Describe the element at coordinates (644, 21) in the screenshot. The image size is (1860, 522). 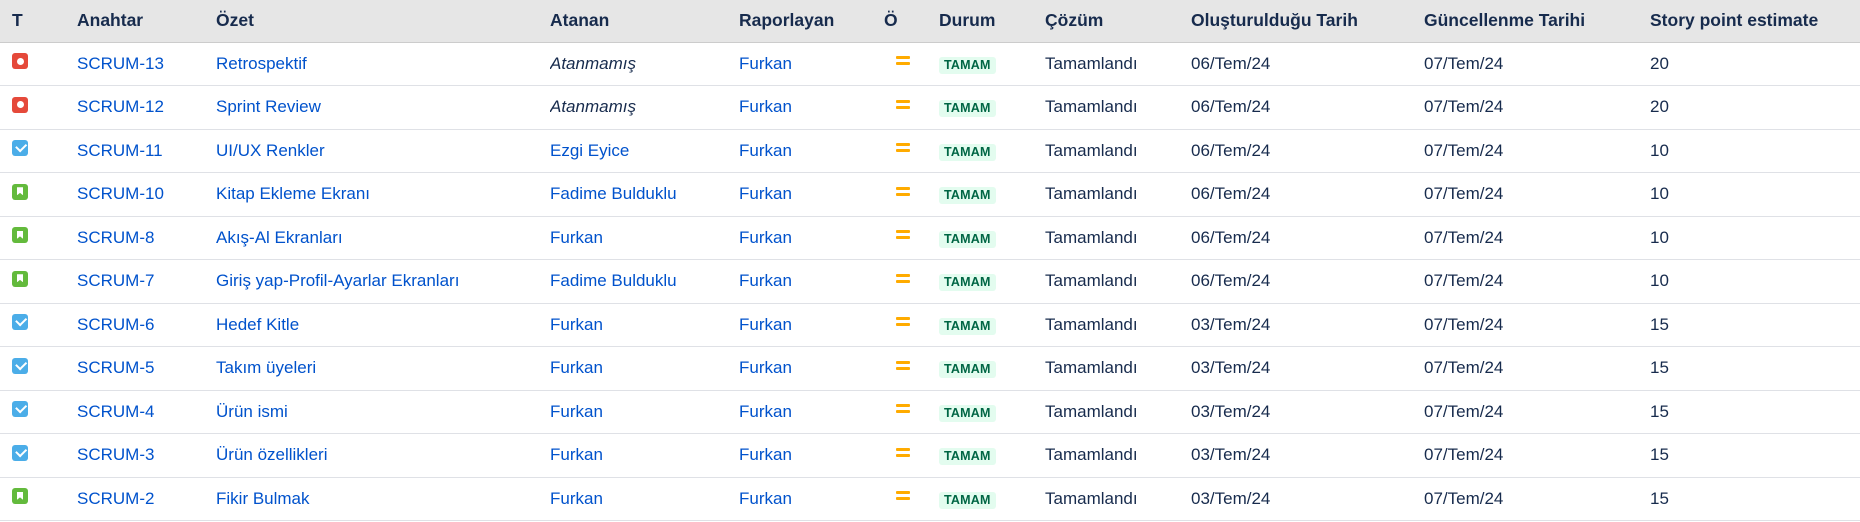
I see `column-header-assignee: Atanan` at that location.